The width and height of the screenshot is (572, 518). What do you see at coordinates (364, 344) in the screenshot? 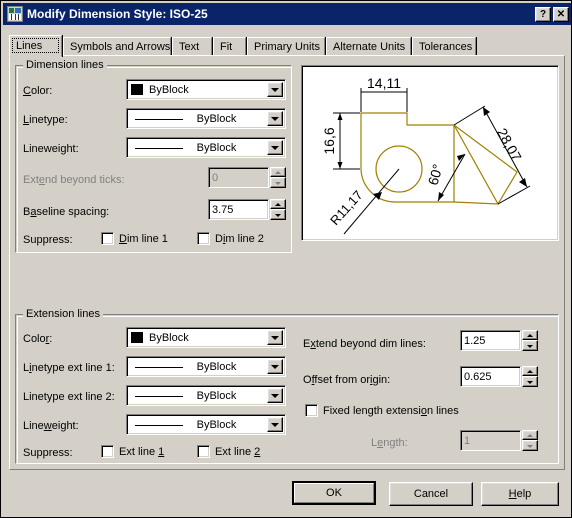
I see `extend-beyond-dim-lines-label: Extend beyond dim lines:` at bounding box center [364, 344].